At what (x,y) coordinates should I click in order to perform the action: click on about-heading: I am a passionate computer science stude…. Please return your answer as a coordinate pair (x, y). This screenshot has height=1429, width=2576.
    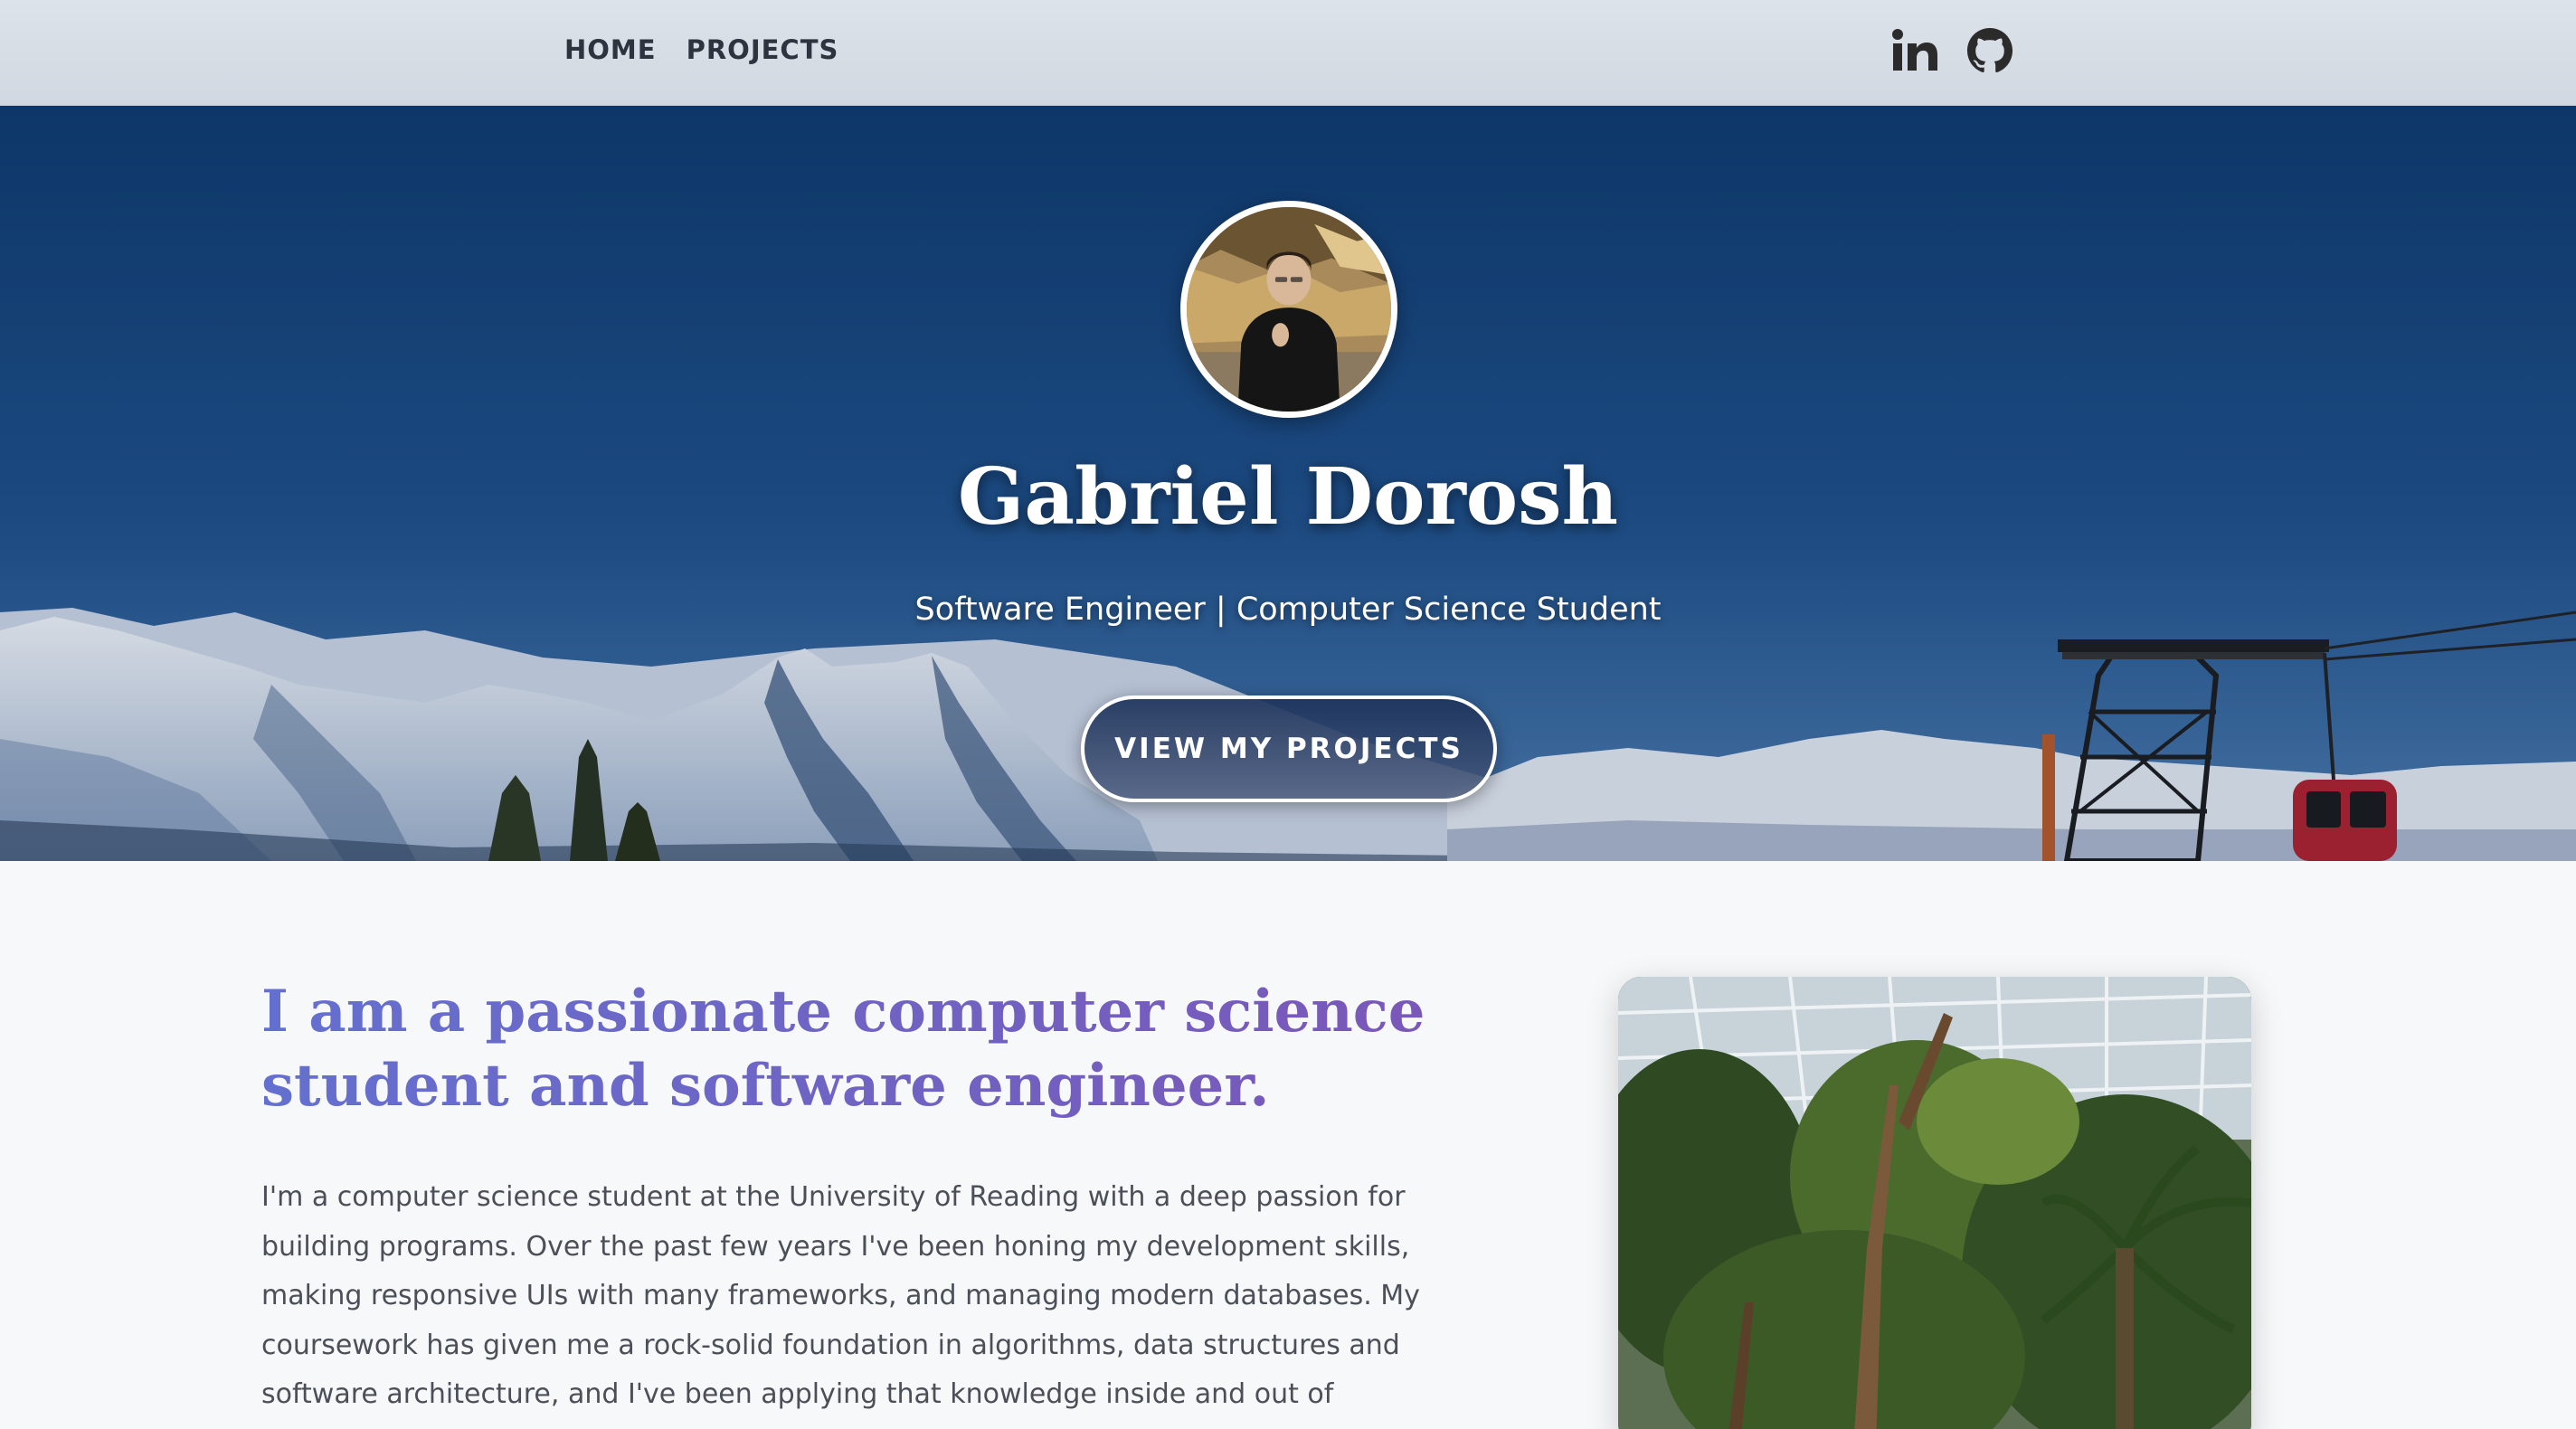
    Looking at the image, I should click on (849, 1049).